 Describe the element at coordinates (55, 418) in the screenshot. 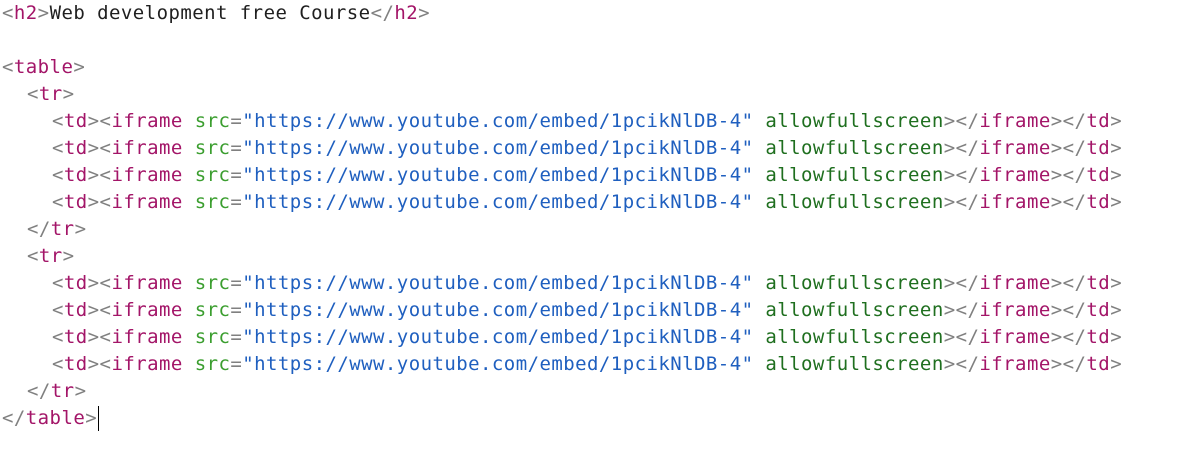

I see `tag-name: table` at that location.